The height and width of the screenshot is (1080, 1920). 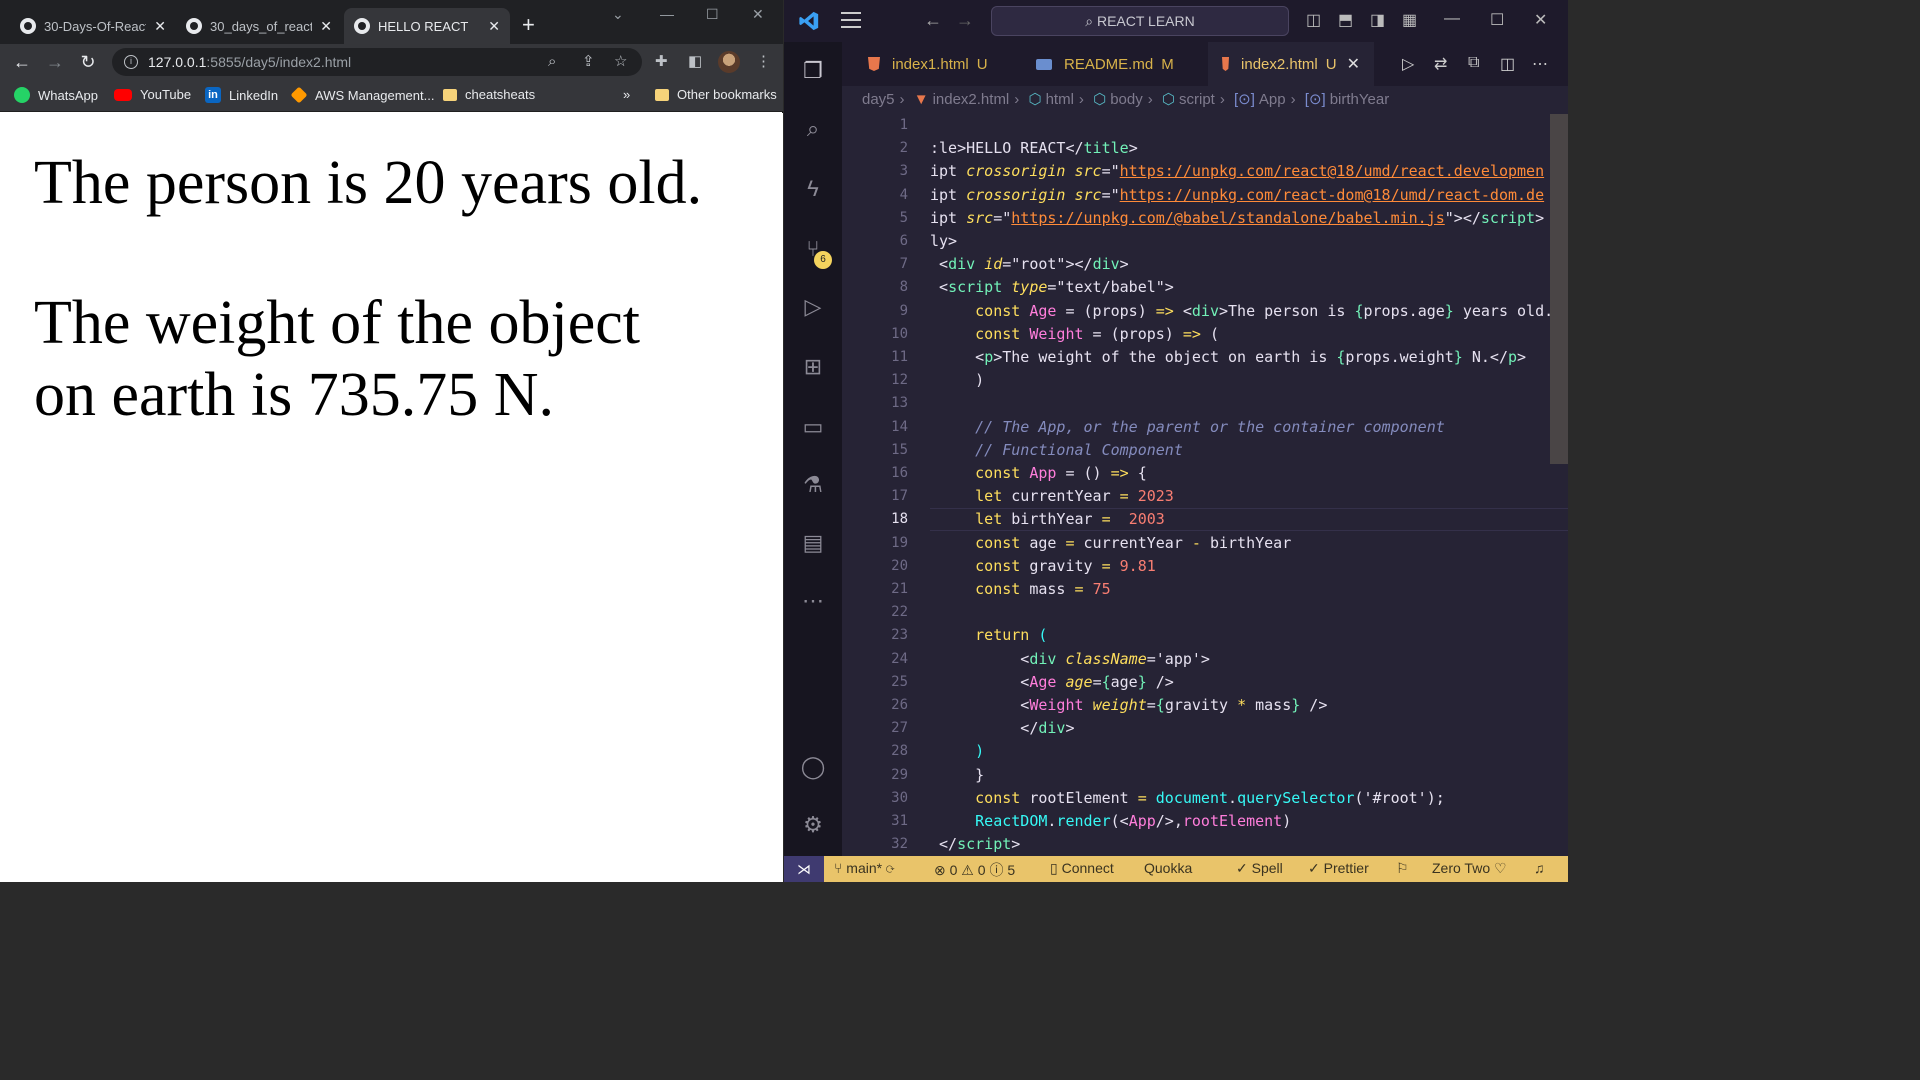 What do you see at coordinates (377, 62) in the screenshot?
I see `address-bar: i 127.0.0.1:5855/day5/index2.html` at bounding box center [377, 62].